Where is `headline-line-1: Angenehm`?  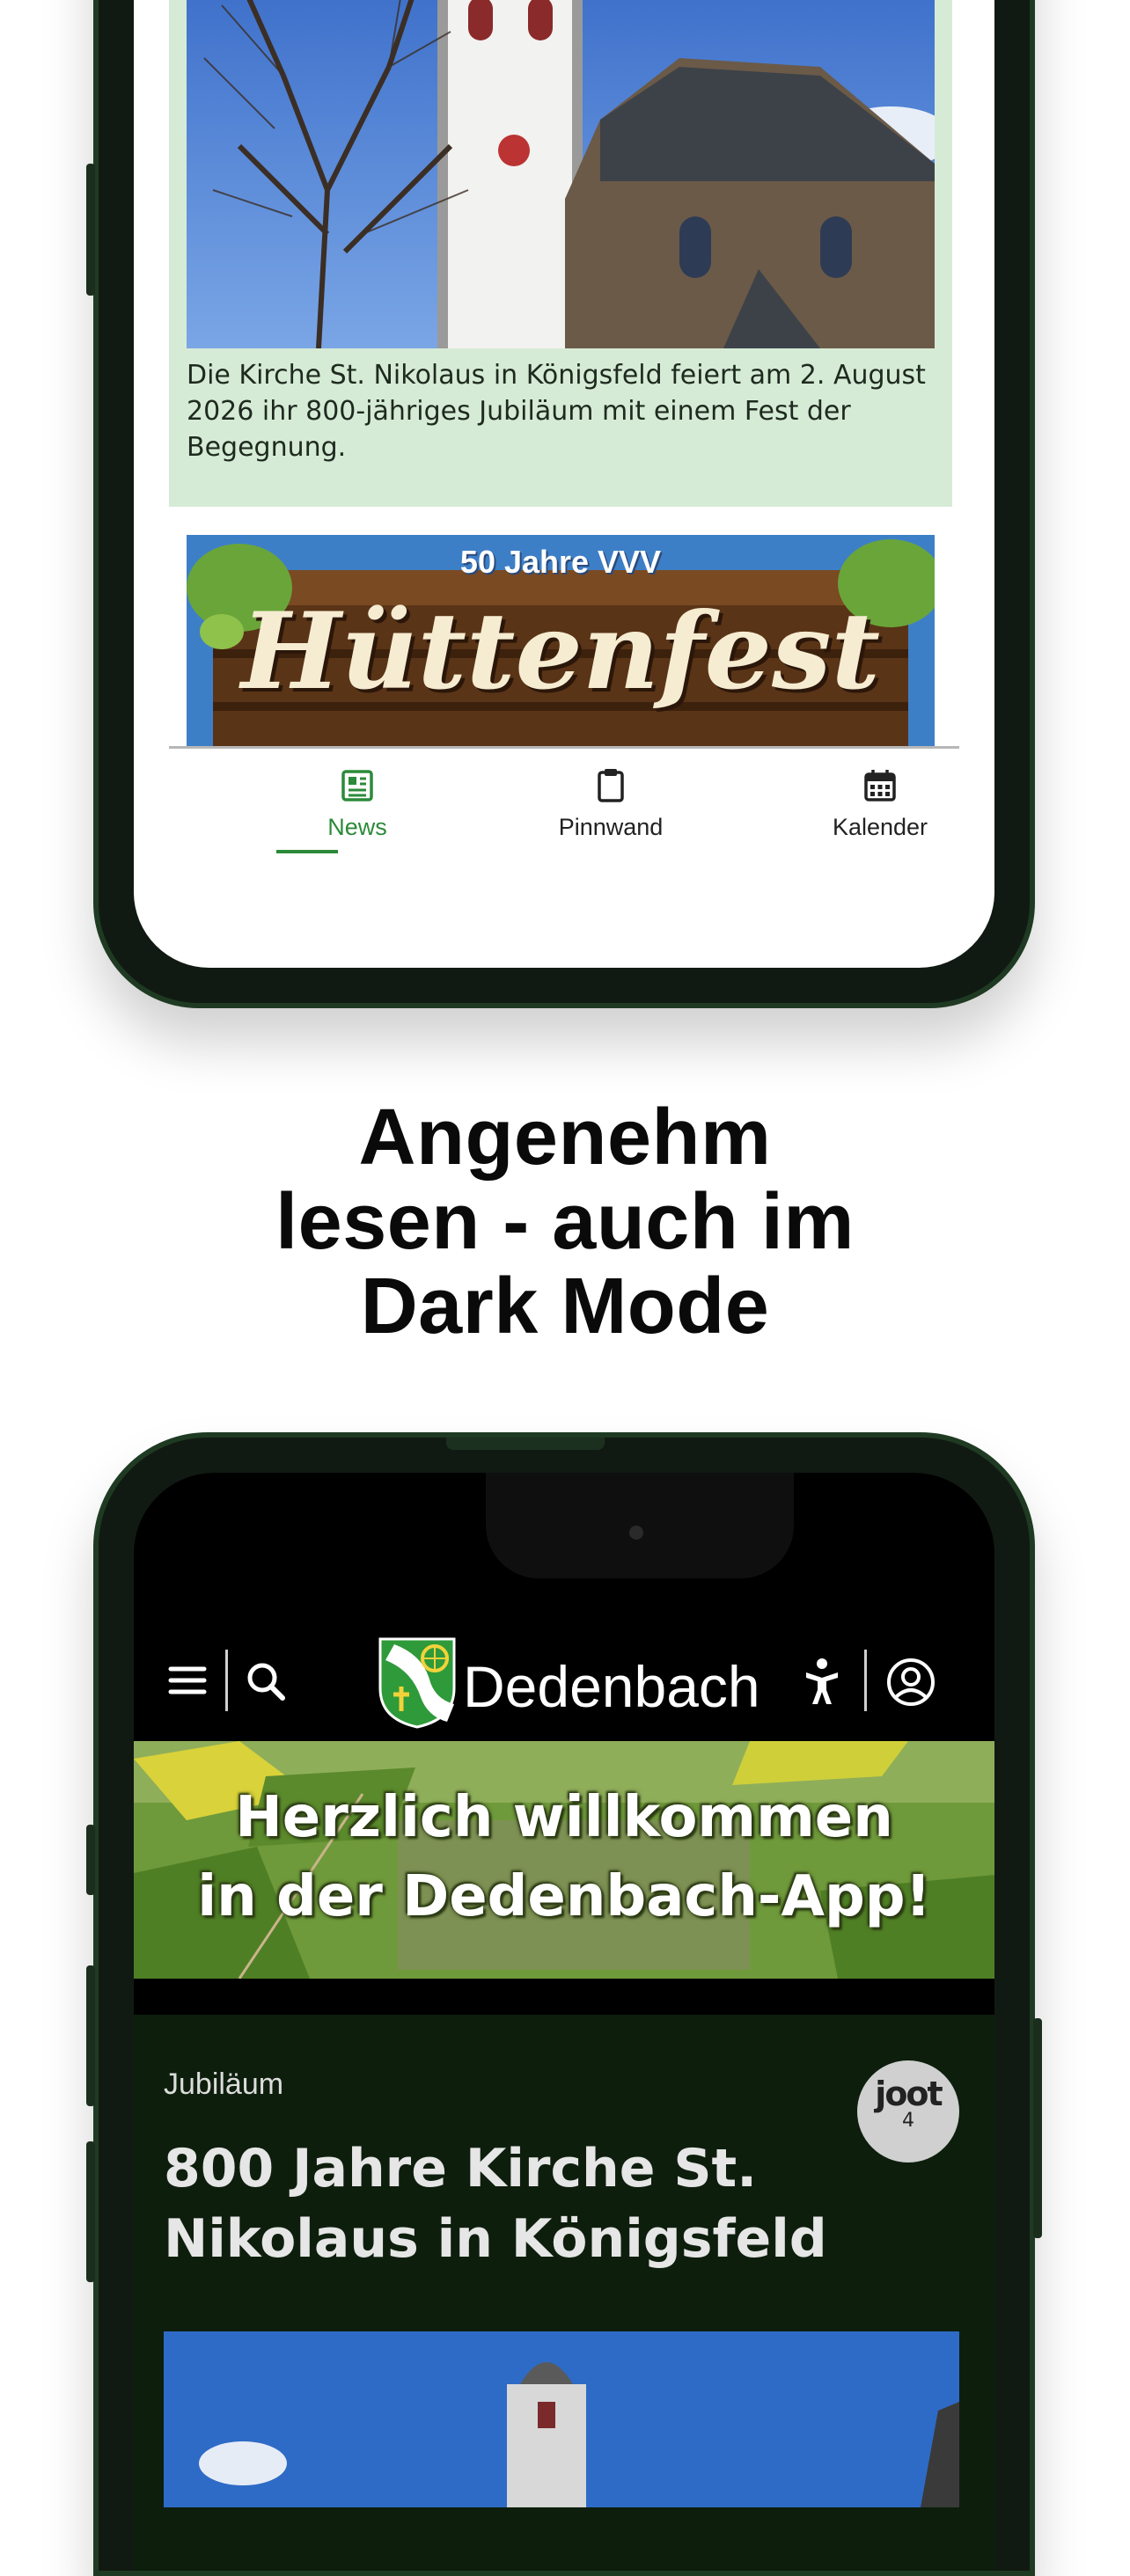
headline-line-1: Angenehm is located at coordinates (565, 1138).